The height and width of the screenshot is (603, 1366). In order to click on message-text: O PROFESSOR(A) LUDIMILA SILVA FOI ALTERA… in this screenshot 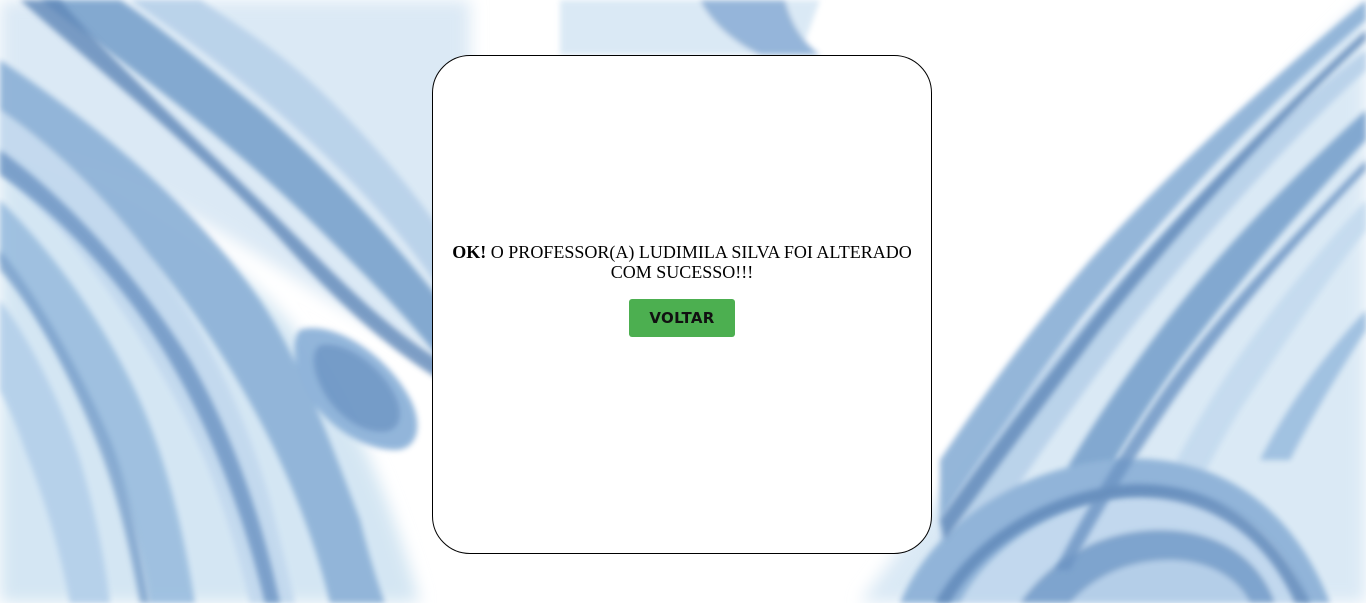, I will do `click(699, 262)`.